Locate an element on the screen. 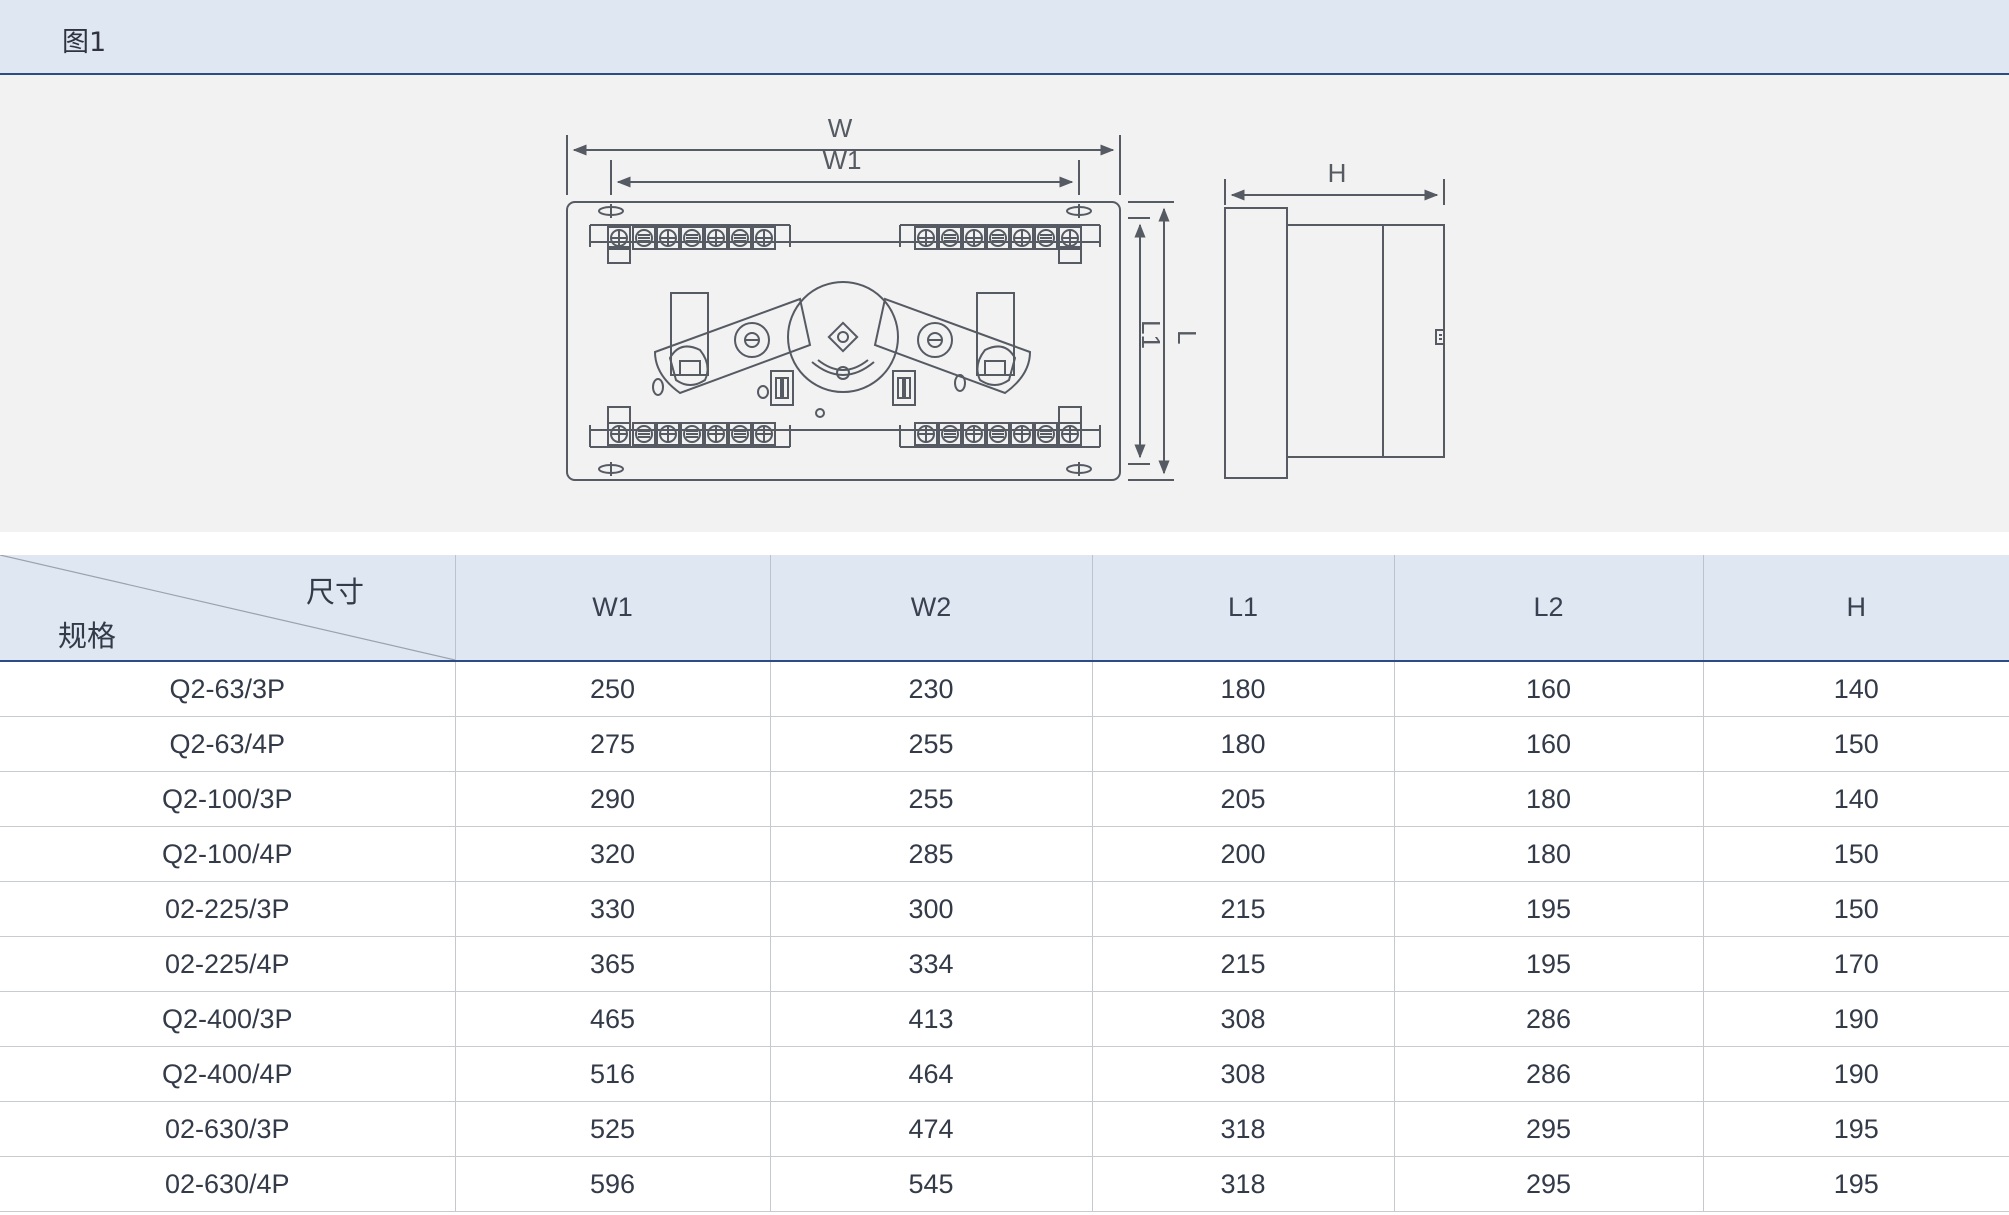  column-header-l1: L1 is located at coordinates (1242, 608).